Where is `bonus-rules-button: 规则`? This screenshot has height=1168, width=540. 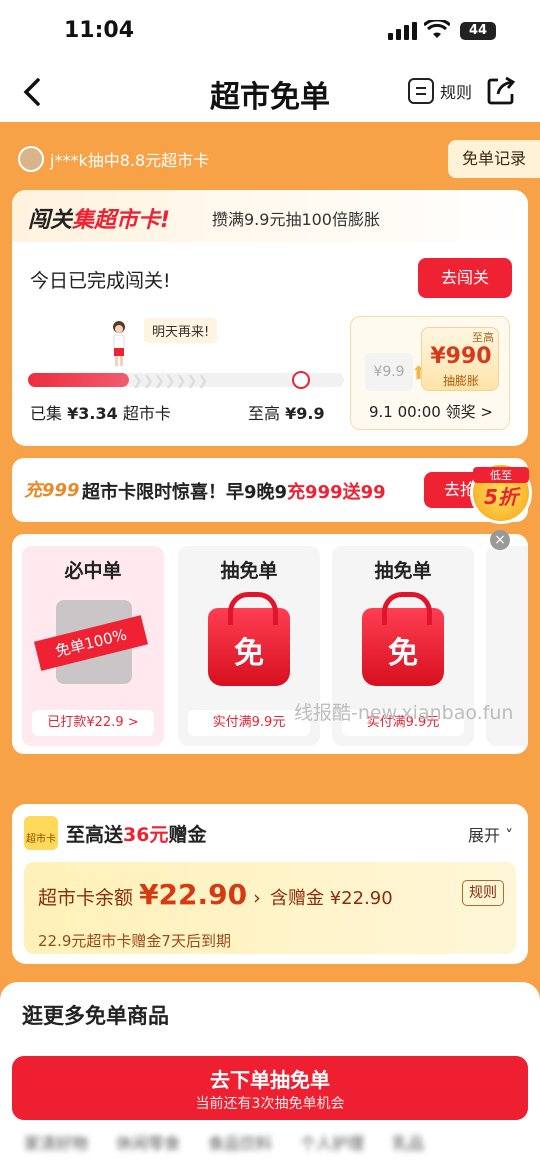 bonus-rules-button: 规则 is located at coordinates (483, 893).